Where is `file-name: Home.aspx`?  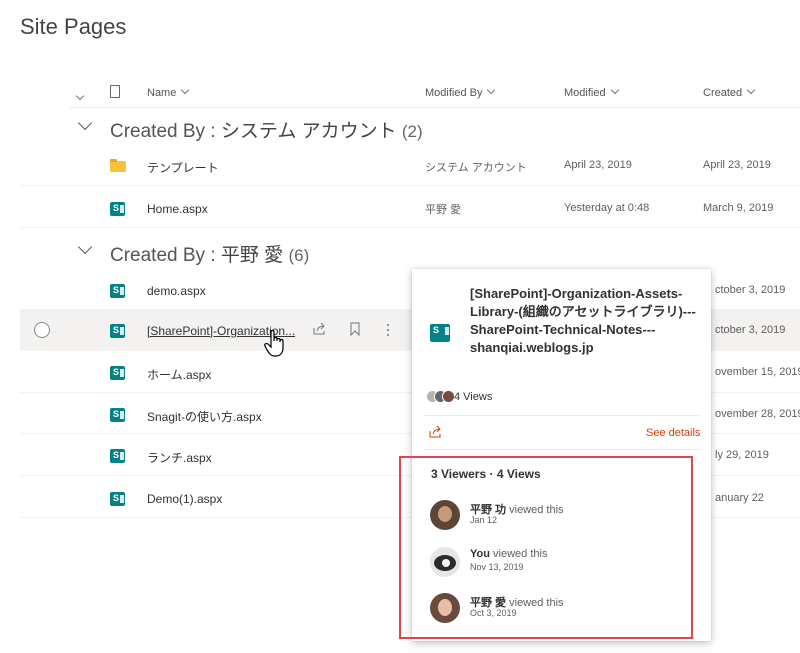
file-name: Home.aspx is located at coordinates (177, 209).